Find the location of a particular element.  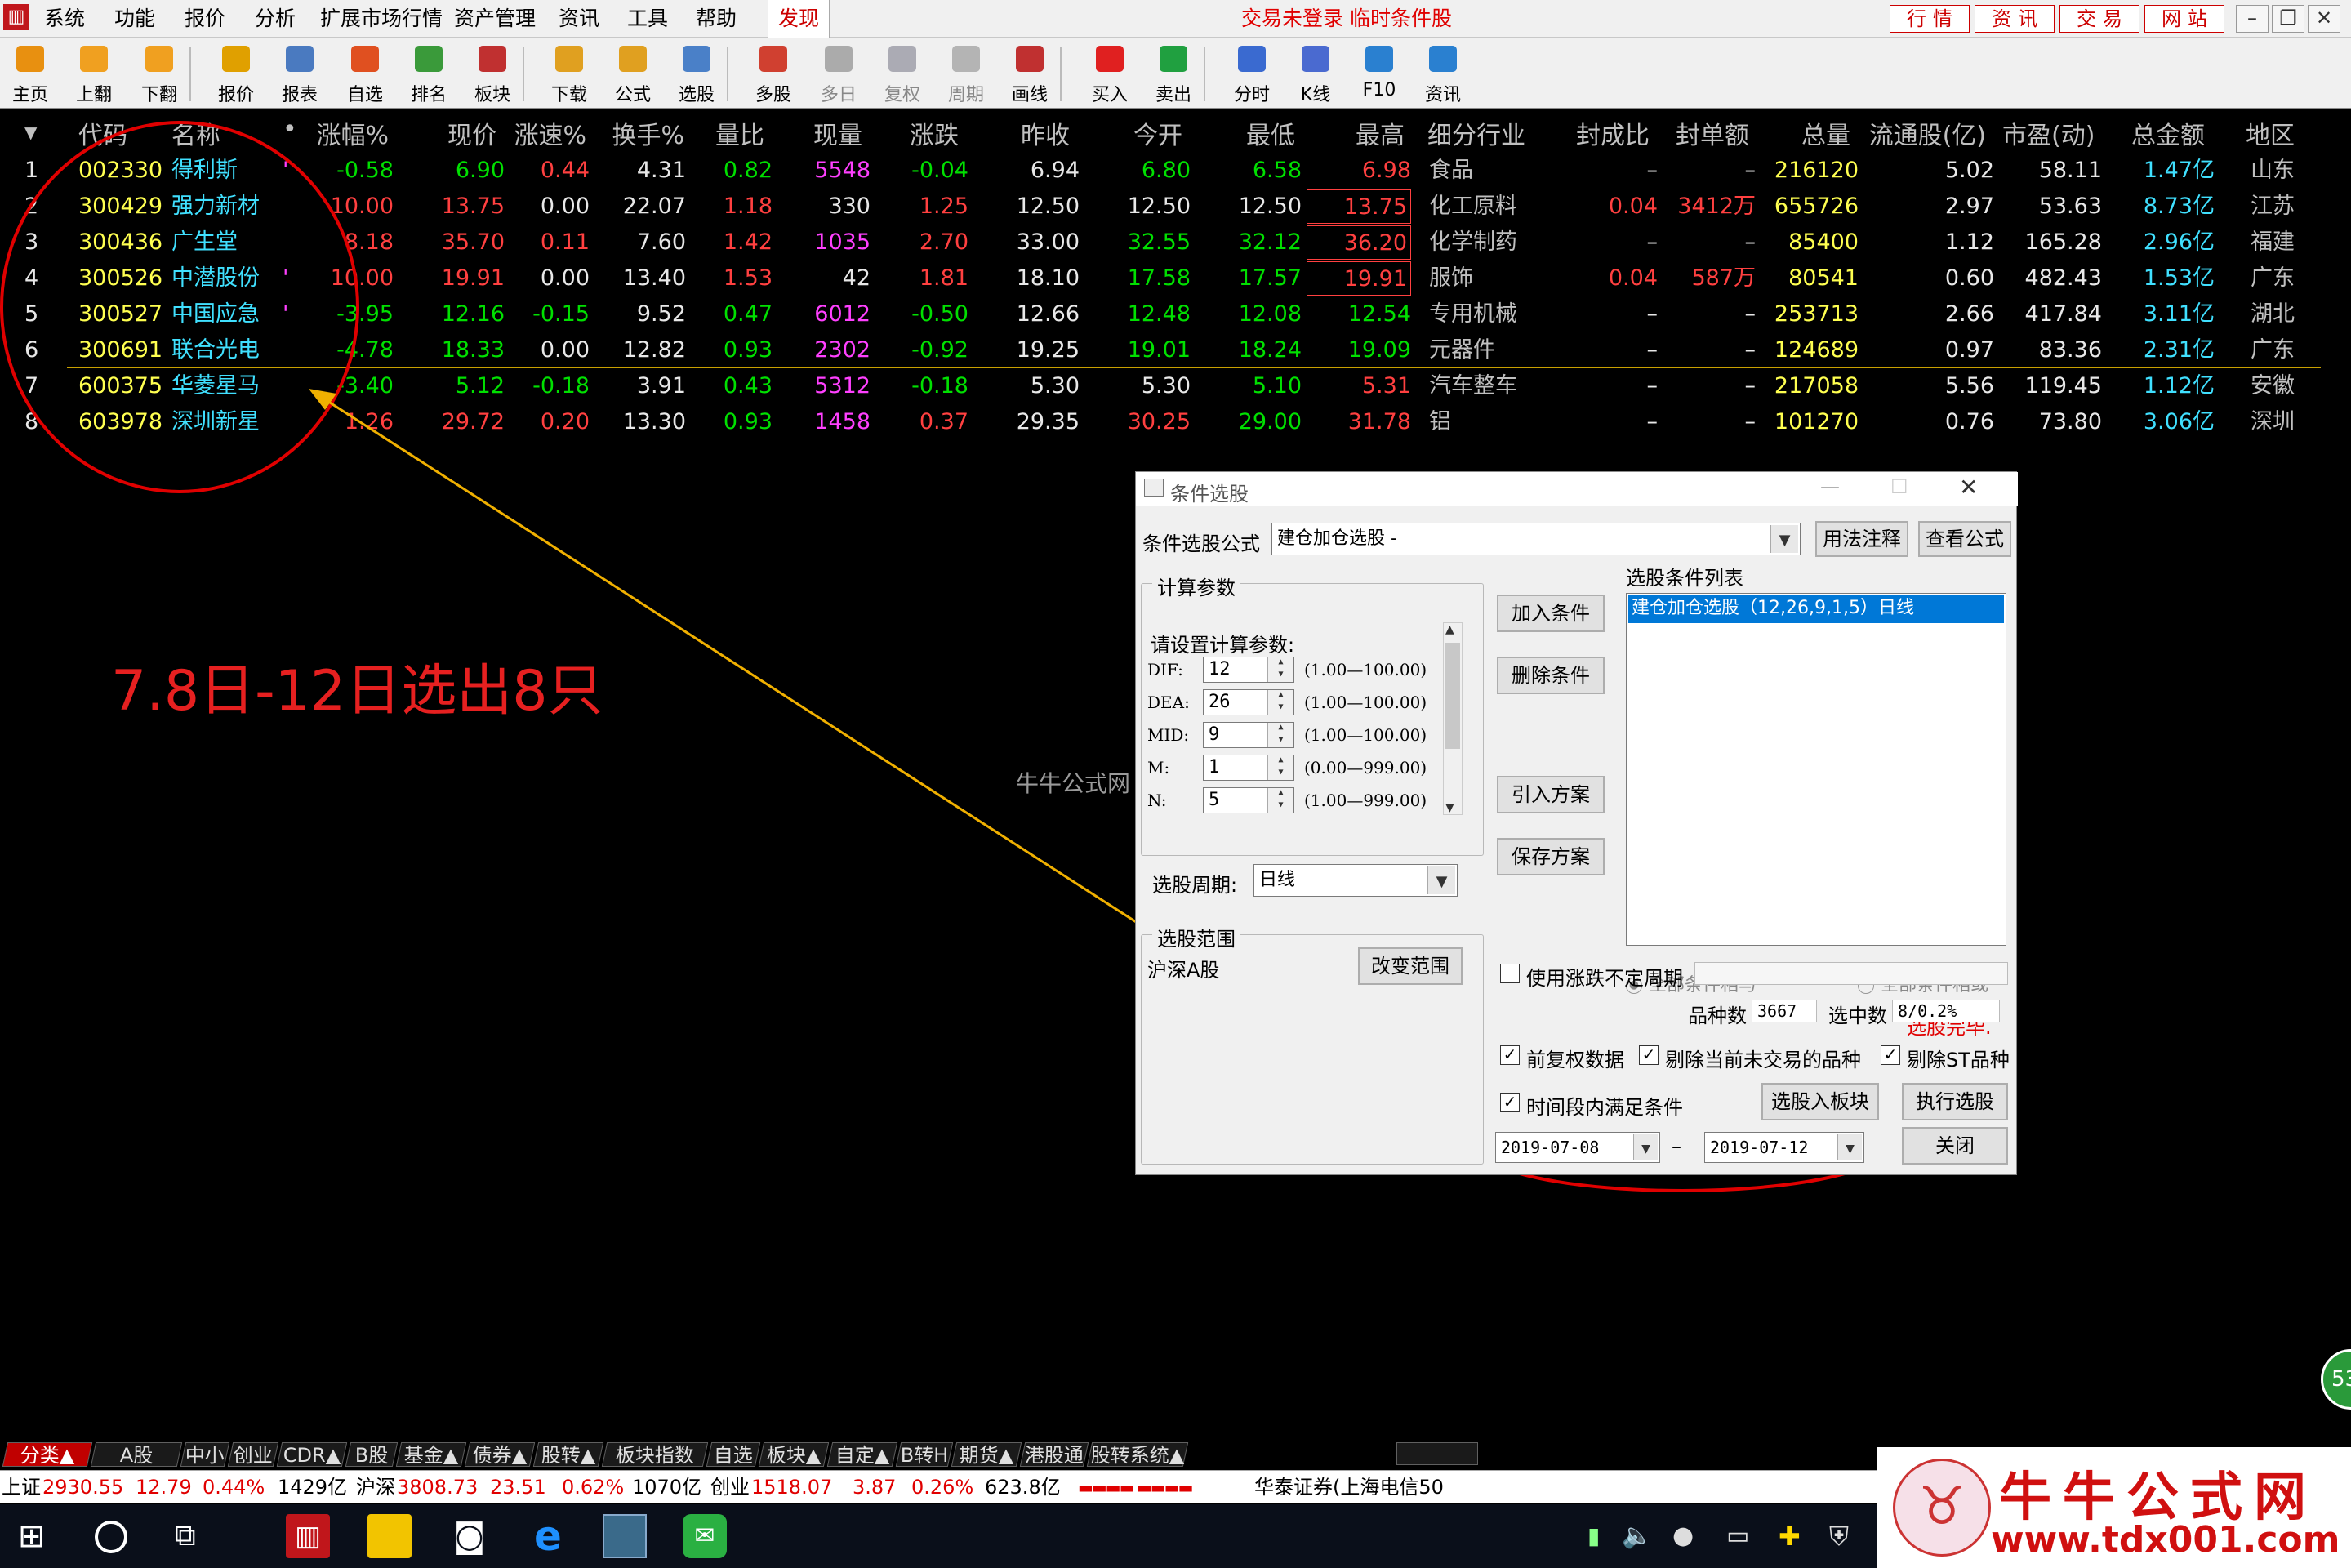

tab-13: B转H is located at coordinates (924, 1454).